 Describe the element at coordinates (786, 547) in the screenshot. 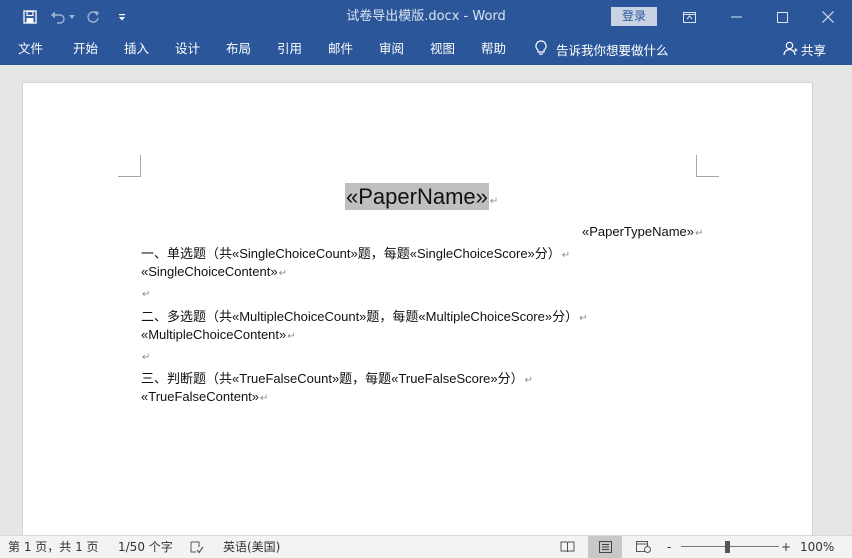

I see `zoom-in-button: +` at that location.